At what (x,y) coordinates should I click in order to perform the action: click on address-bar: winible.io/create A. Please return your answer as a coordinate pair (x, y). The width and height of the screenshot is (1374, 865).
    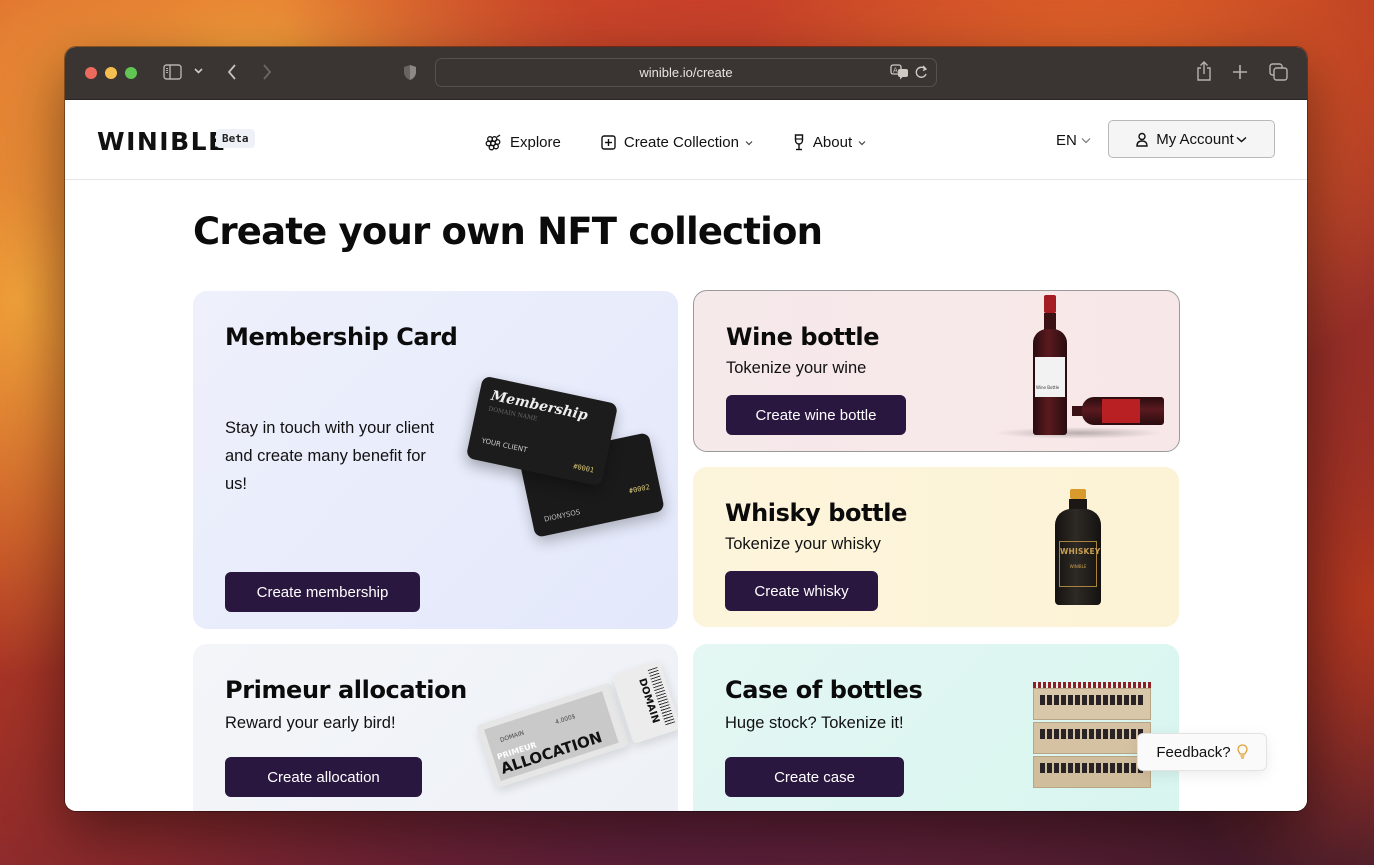
    Looking at the image, I should click on (686, 72).